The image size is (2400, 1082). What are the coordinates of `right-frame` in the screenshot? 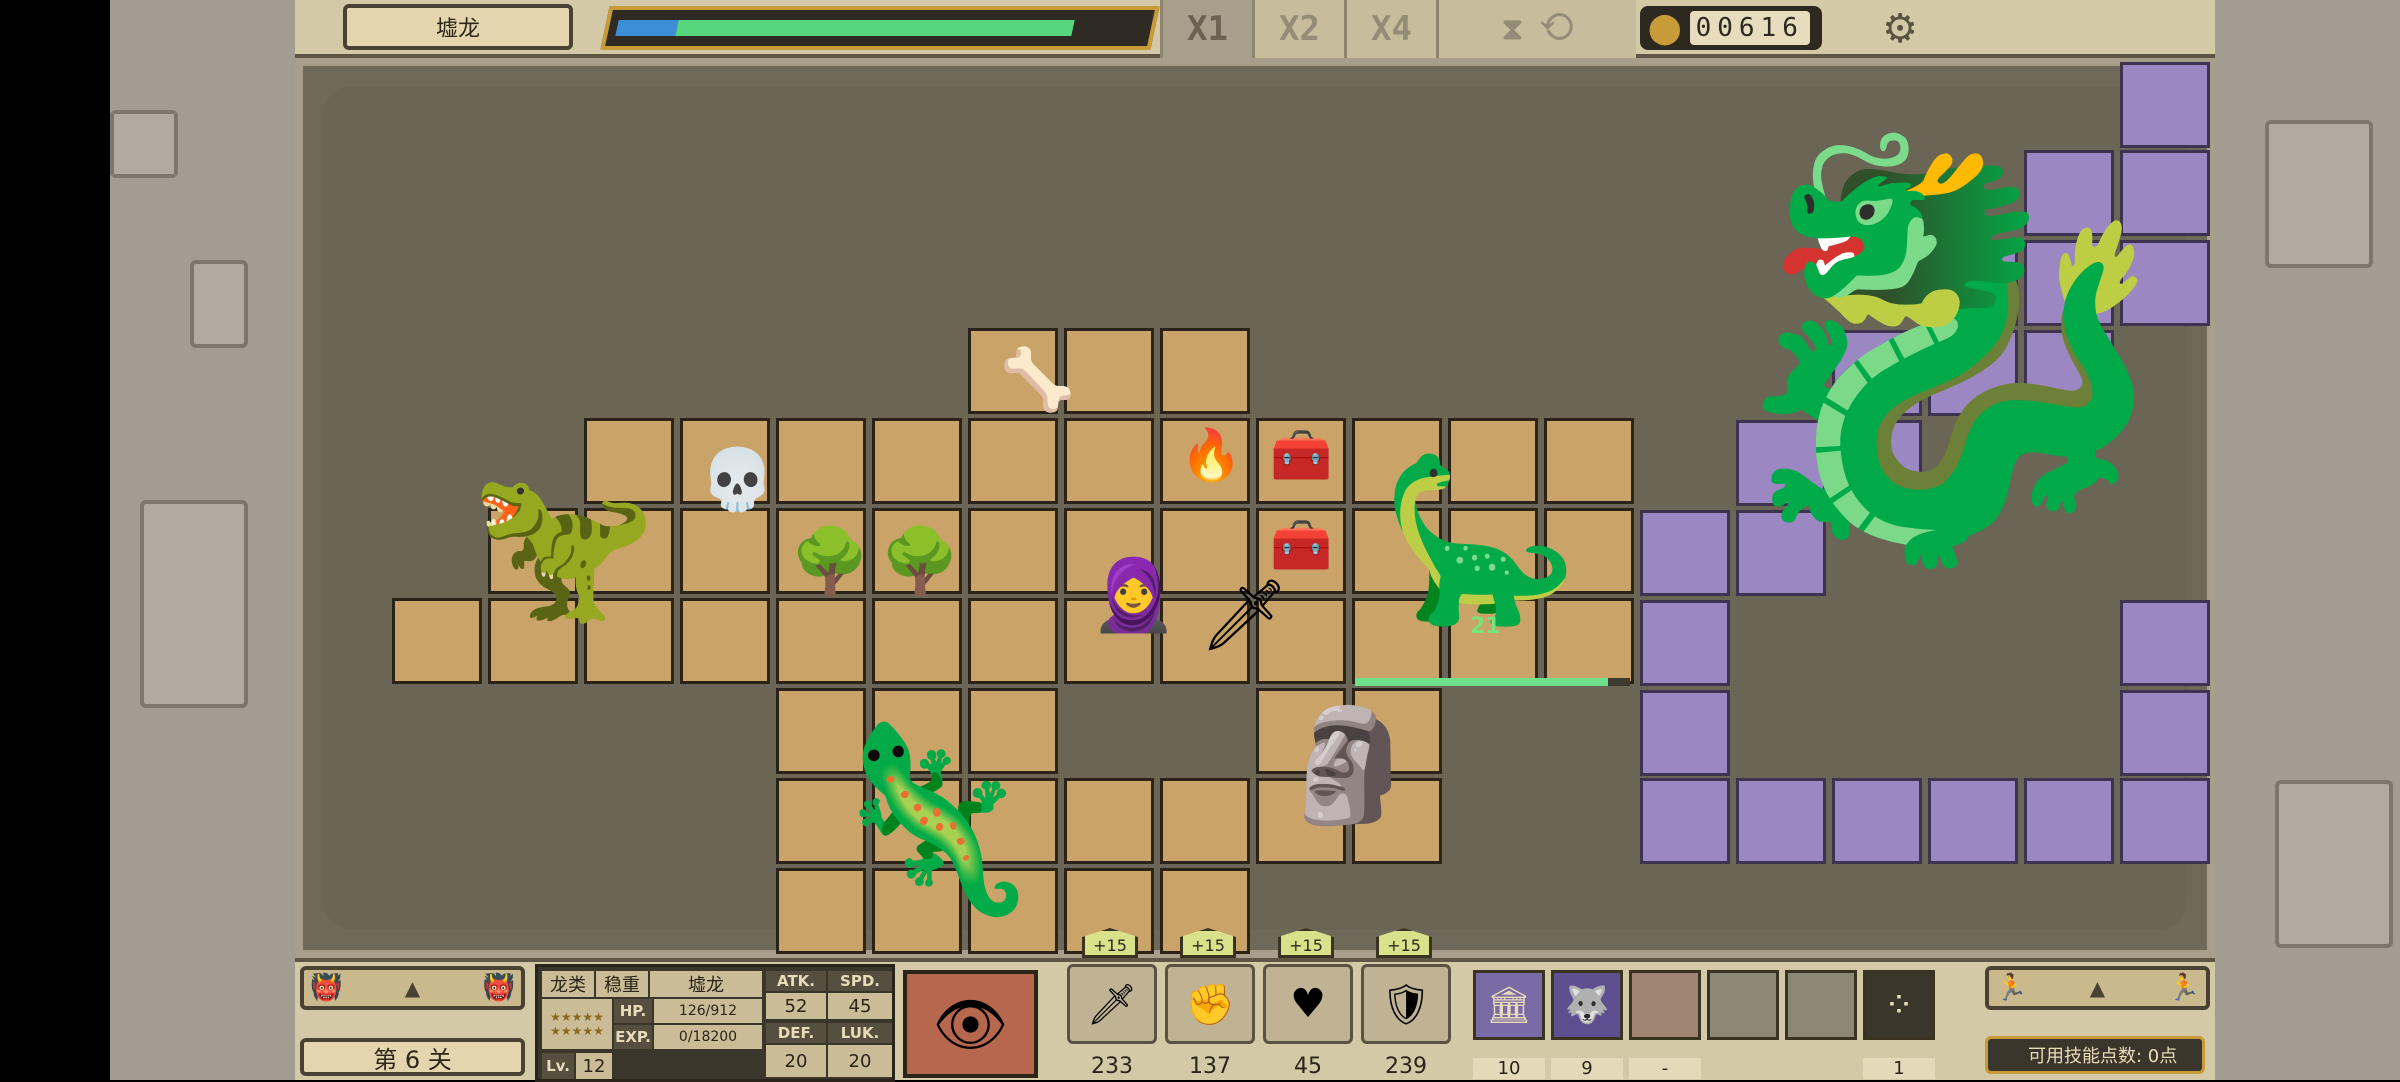 It's located at (2307, 540).